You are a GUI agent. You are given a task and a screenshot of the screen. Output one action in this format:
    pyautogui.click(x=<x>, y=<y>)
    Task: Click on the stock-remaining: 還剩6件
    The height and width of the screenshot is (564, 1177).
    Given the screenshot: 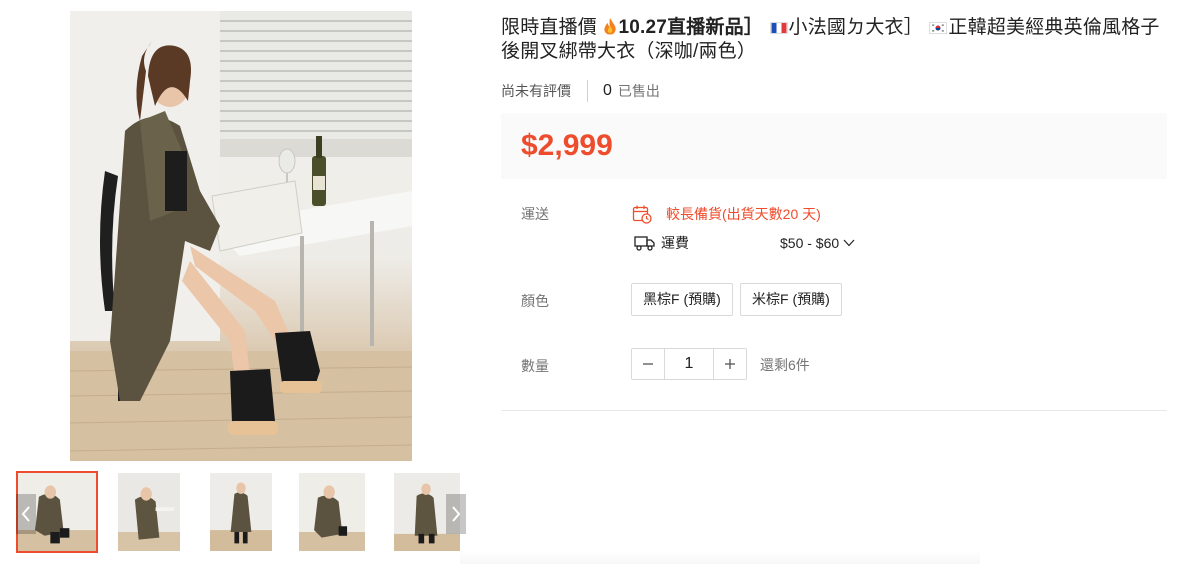 What is the action you would take?
    pyautogui.click(x=785, y=365)
    